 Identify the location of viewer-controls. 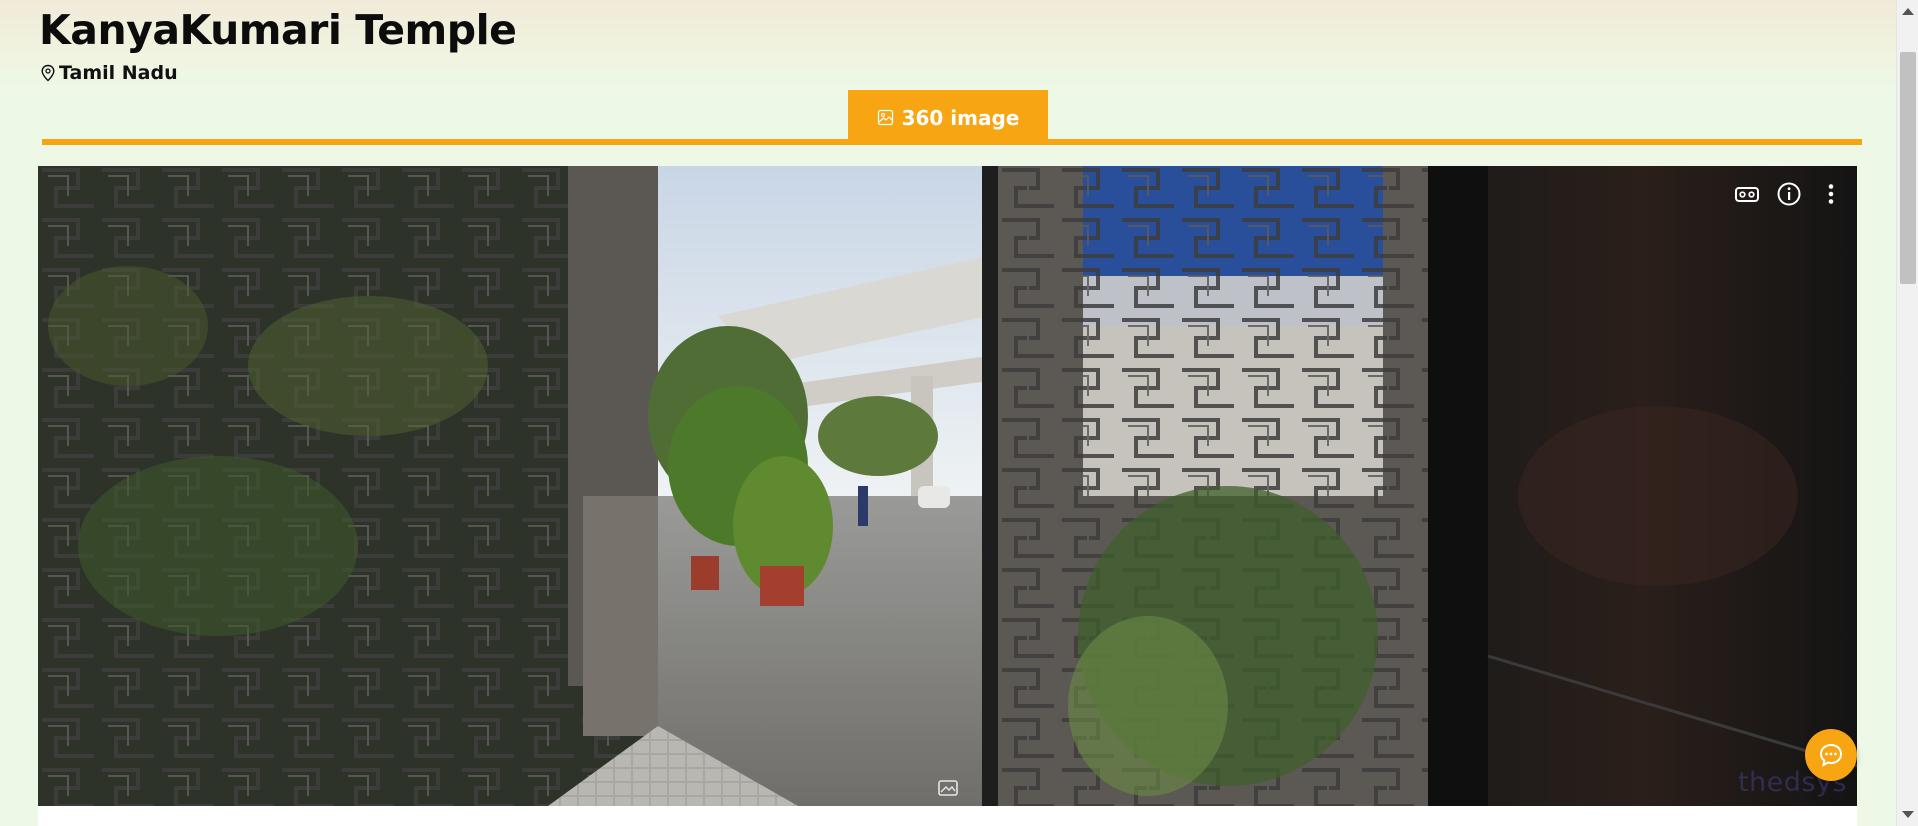
(1789, 194).